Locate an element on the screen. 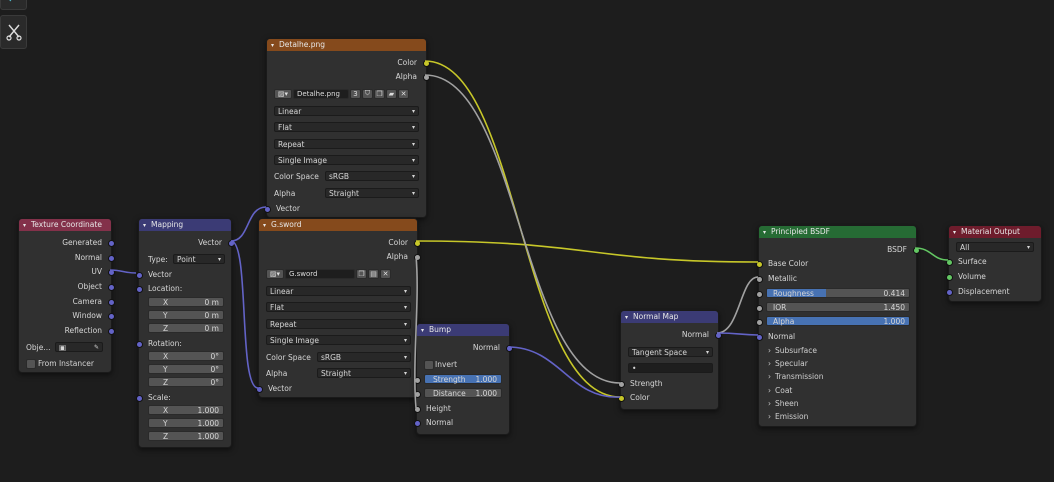  location-y: Y0 m is located at coordinates (186, 315).